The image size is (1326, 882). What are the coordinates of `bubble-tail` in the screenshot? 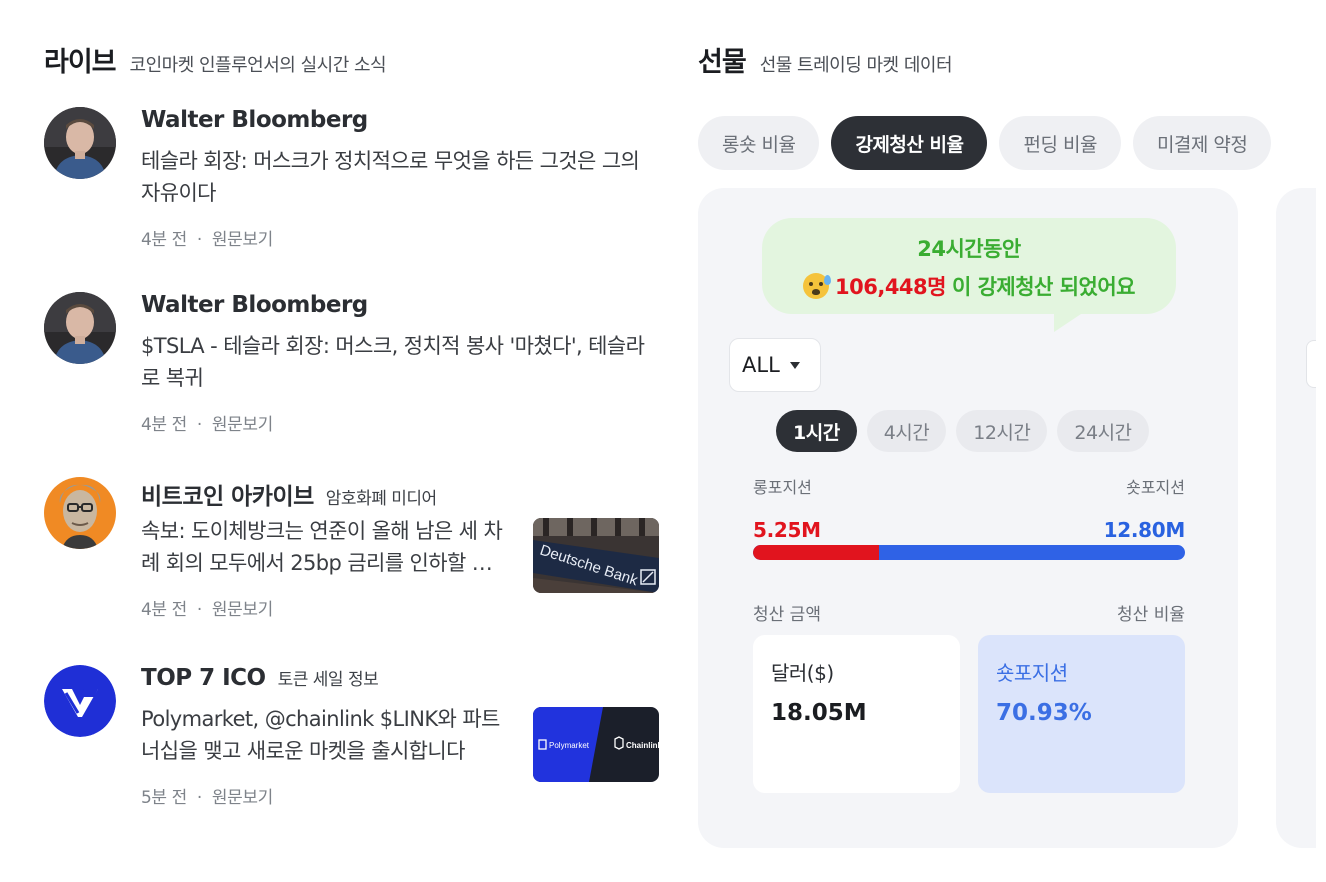 It's located at (1069, 322).